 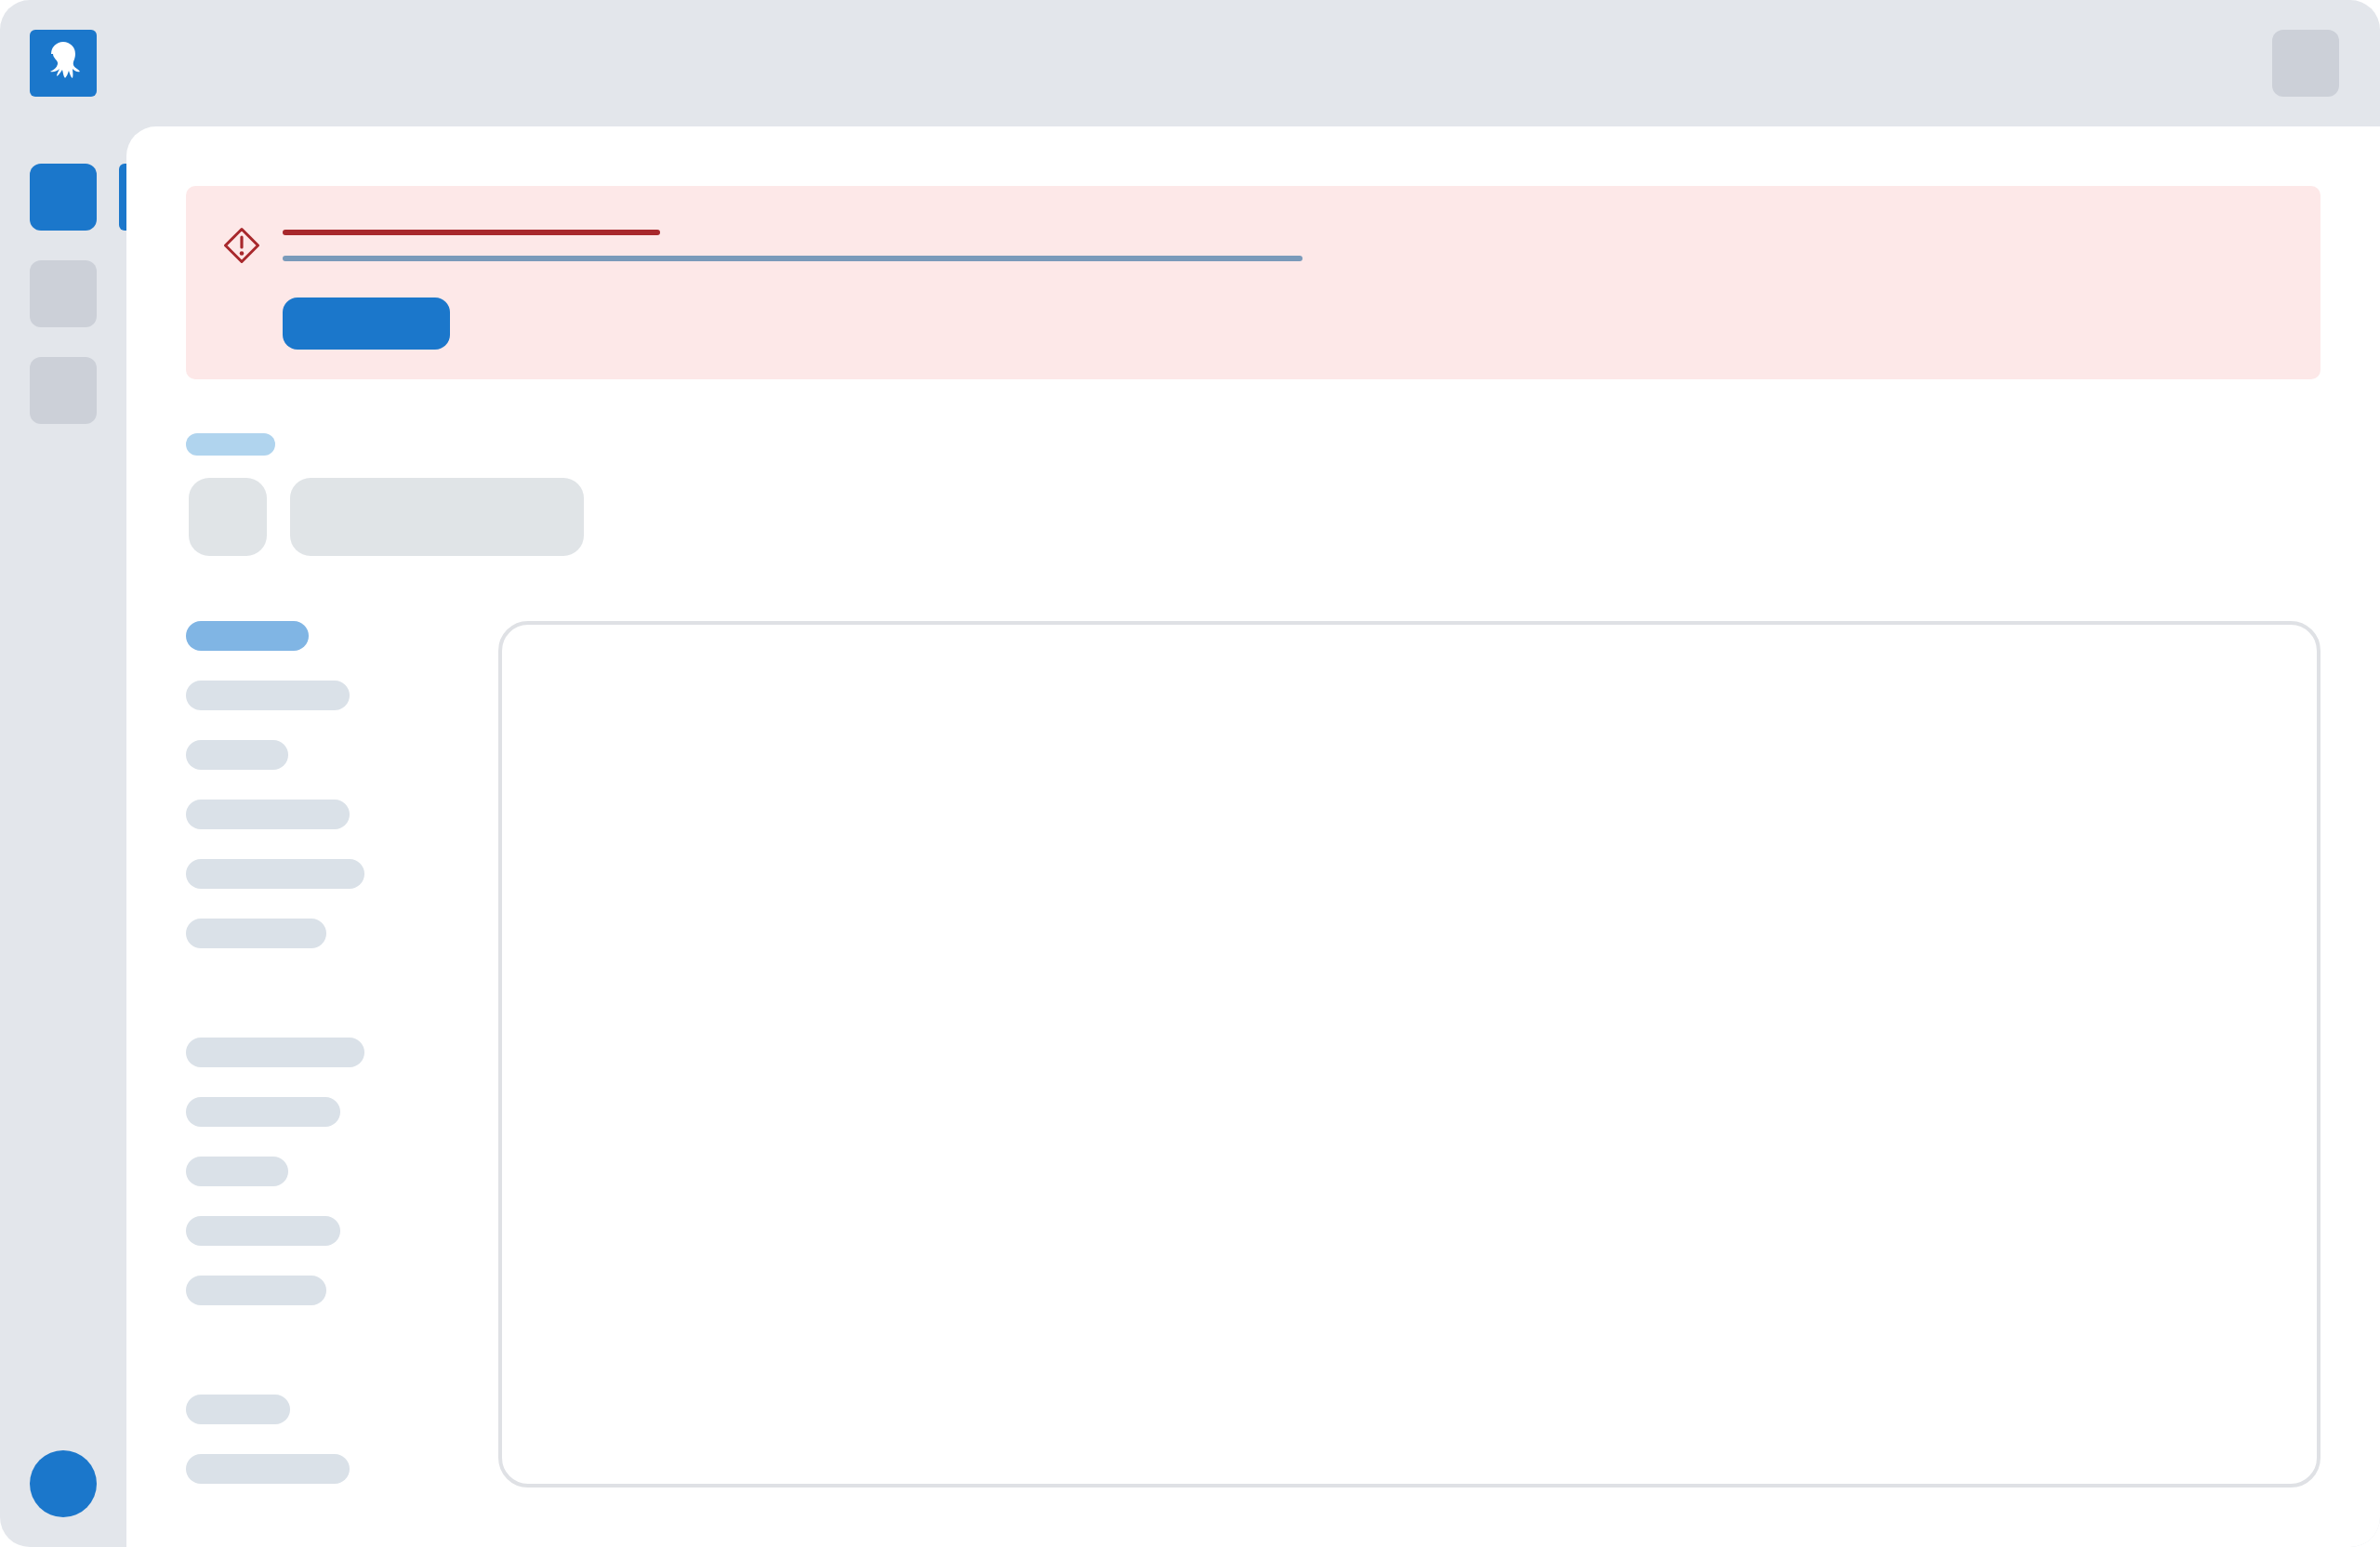 I want to click on sidebar-item, so click(x=63, y=197).